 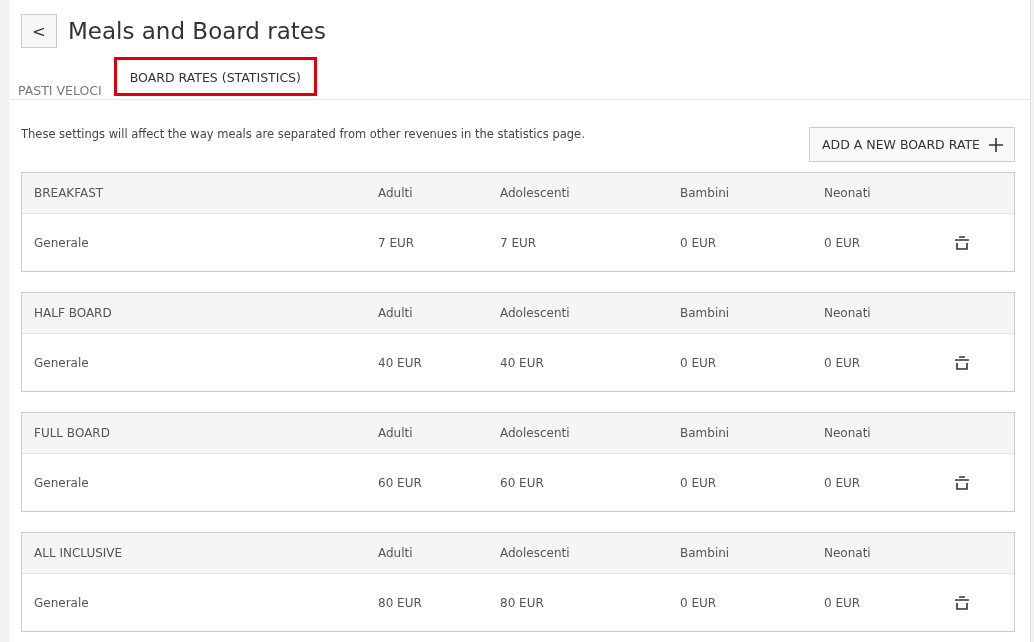 What do you see at coordinates (215, 76) in the screenshot?
I see `tab: BOARD RATES (STATISTICS)` at bounding box center [215, 76].